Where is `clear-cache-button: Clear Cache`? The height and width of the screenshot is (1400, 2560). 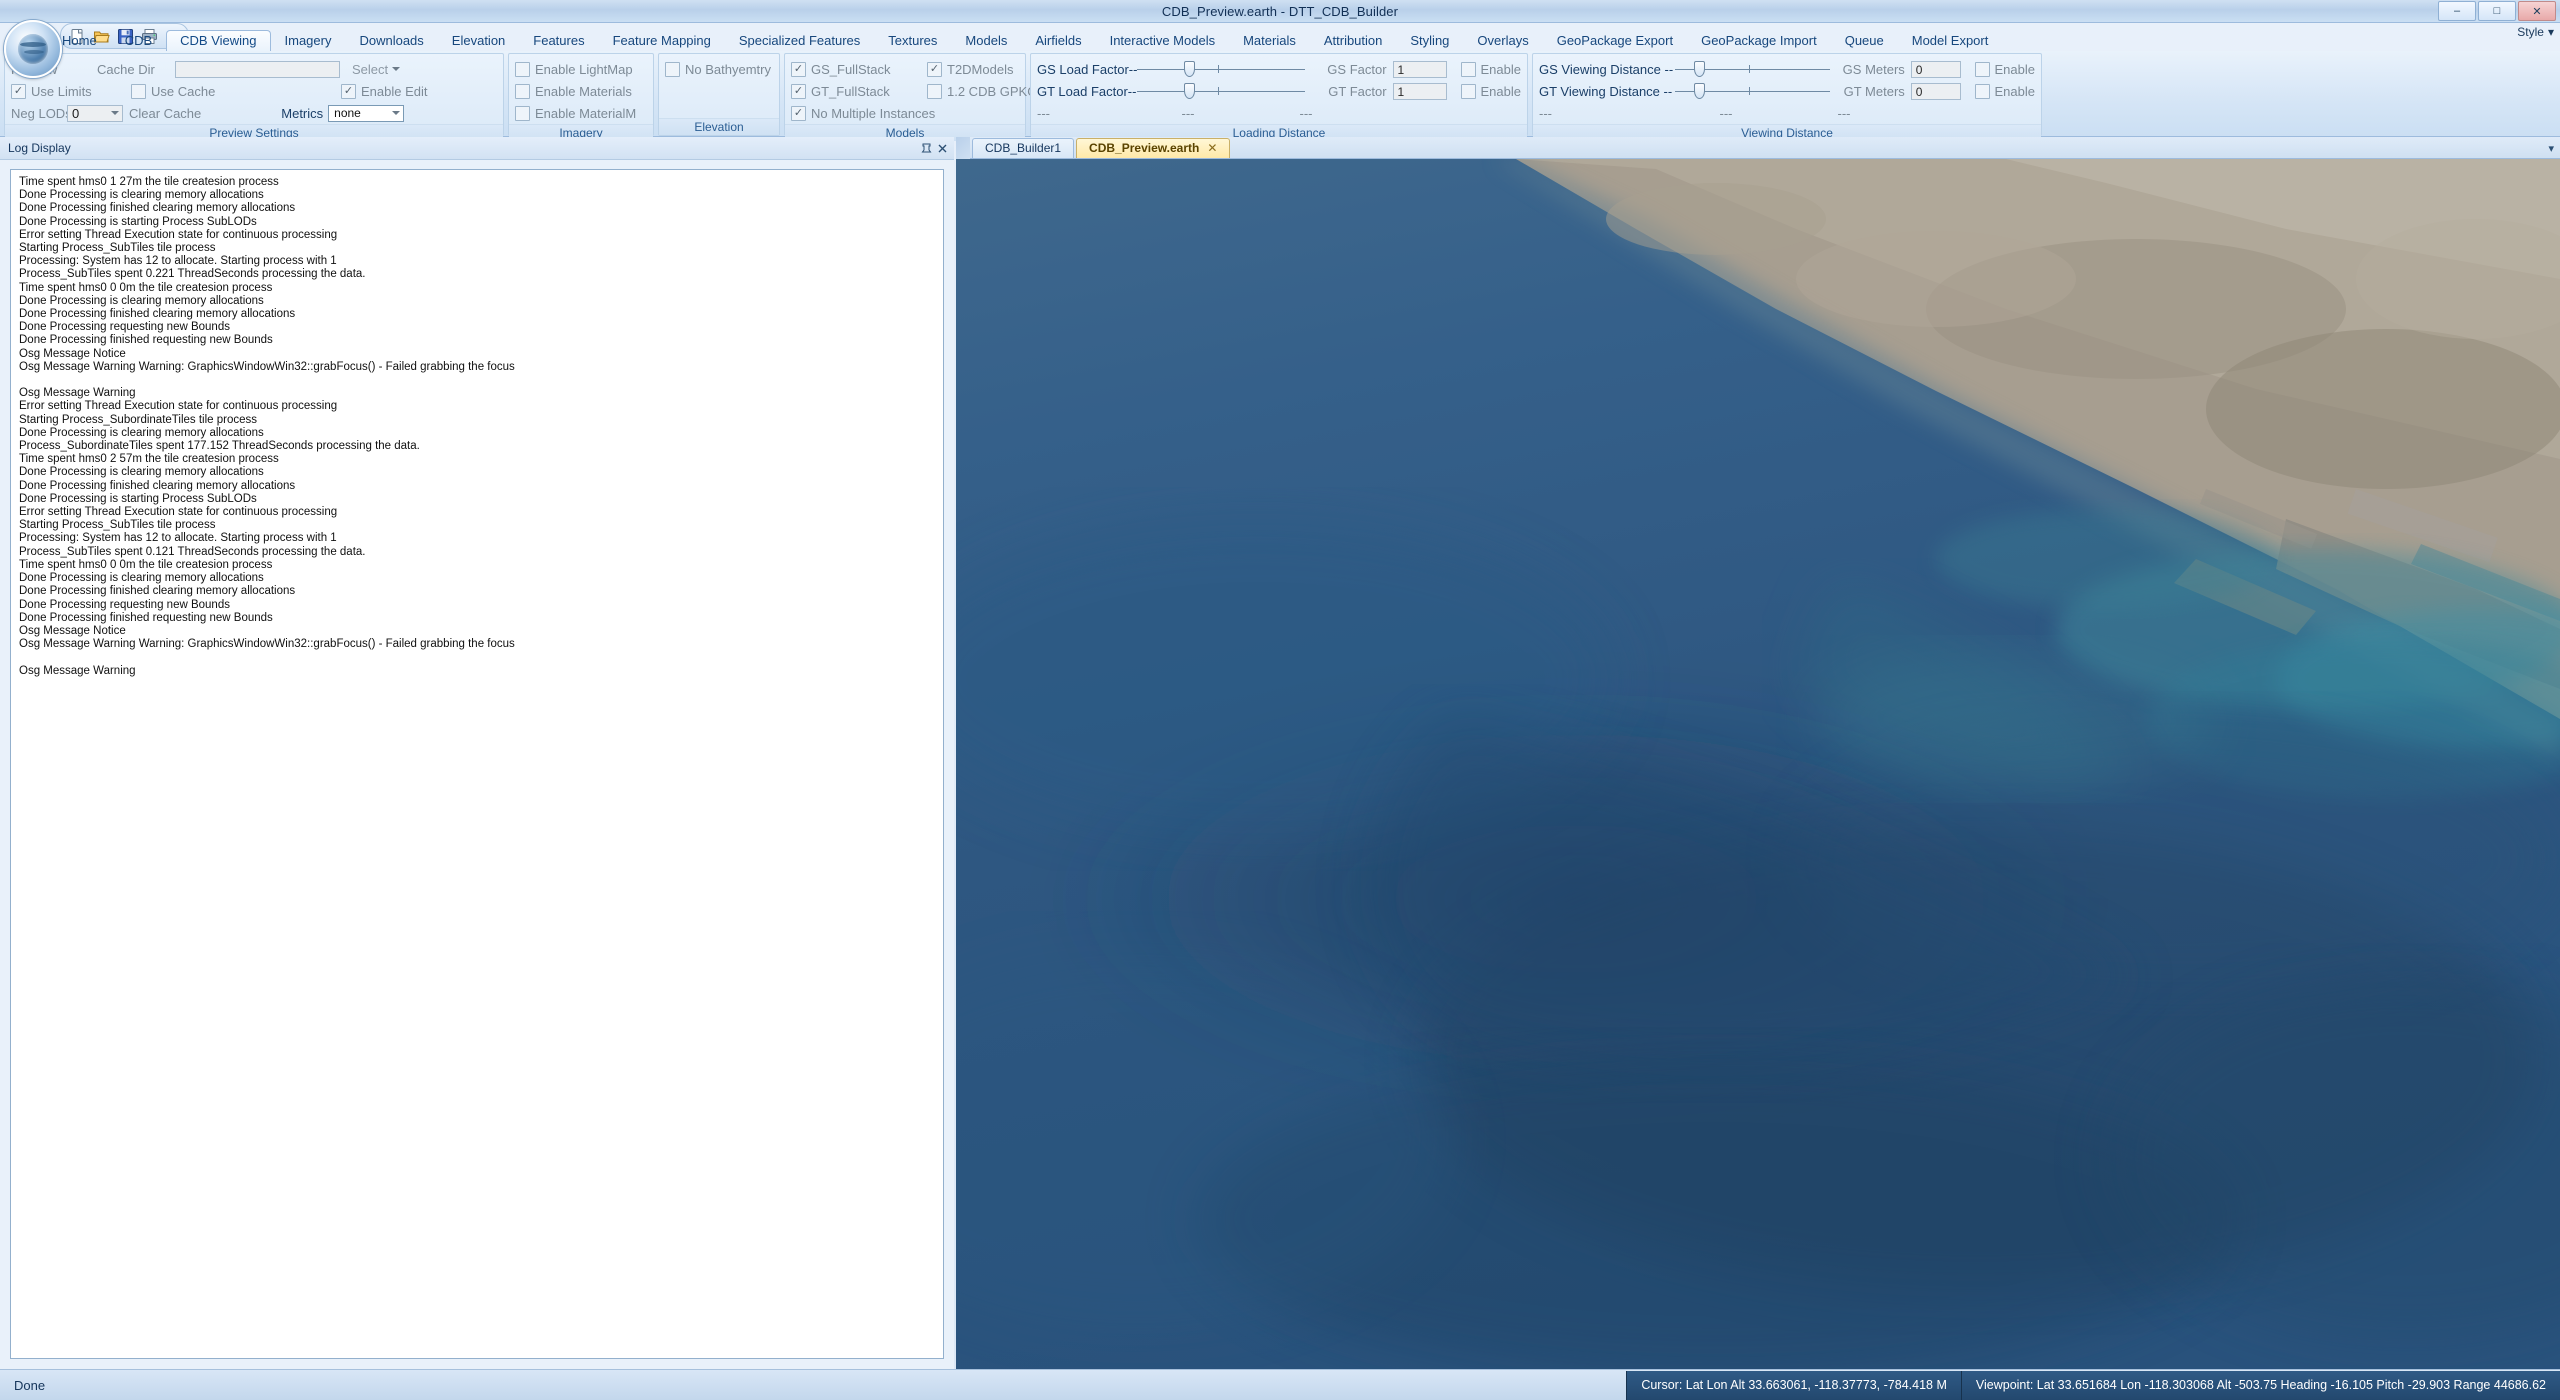
clear-cache-button: Clear Cache is located at coordinates (165, 113).